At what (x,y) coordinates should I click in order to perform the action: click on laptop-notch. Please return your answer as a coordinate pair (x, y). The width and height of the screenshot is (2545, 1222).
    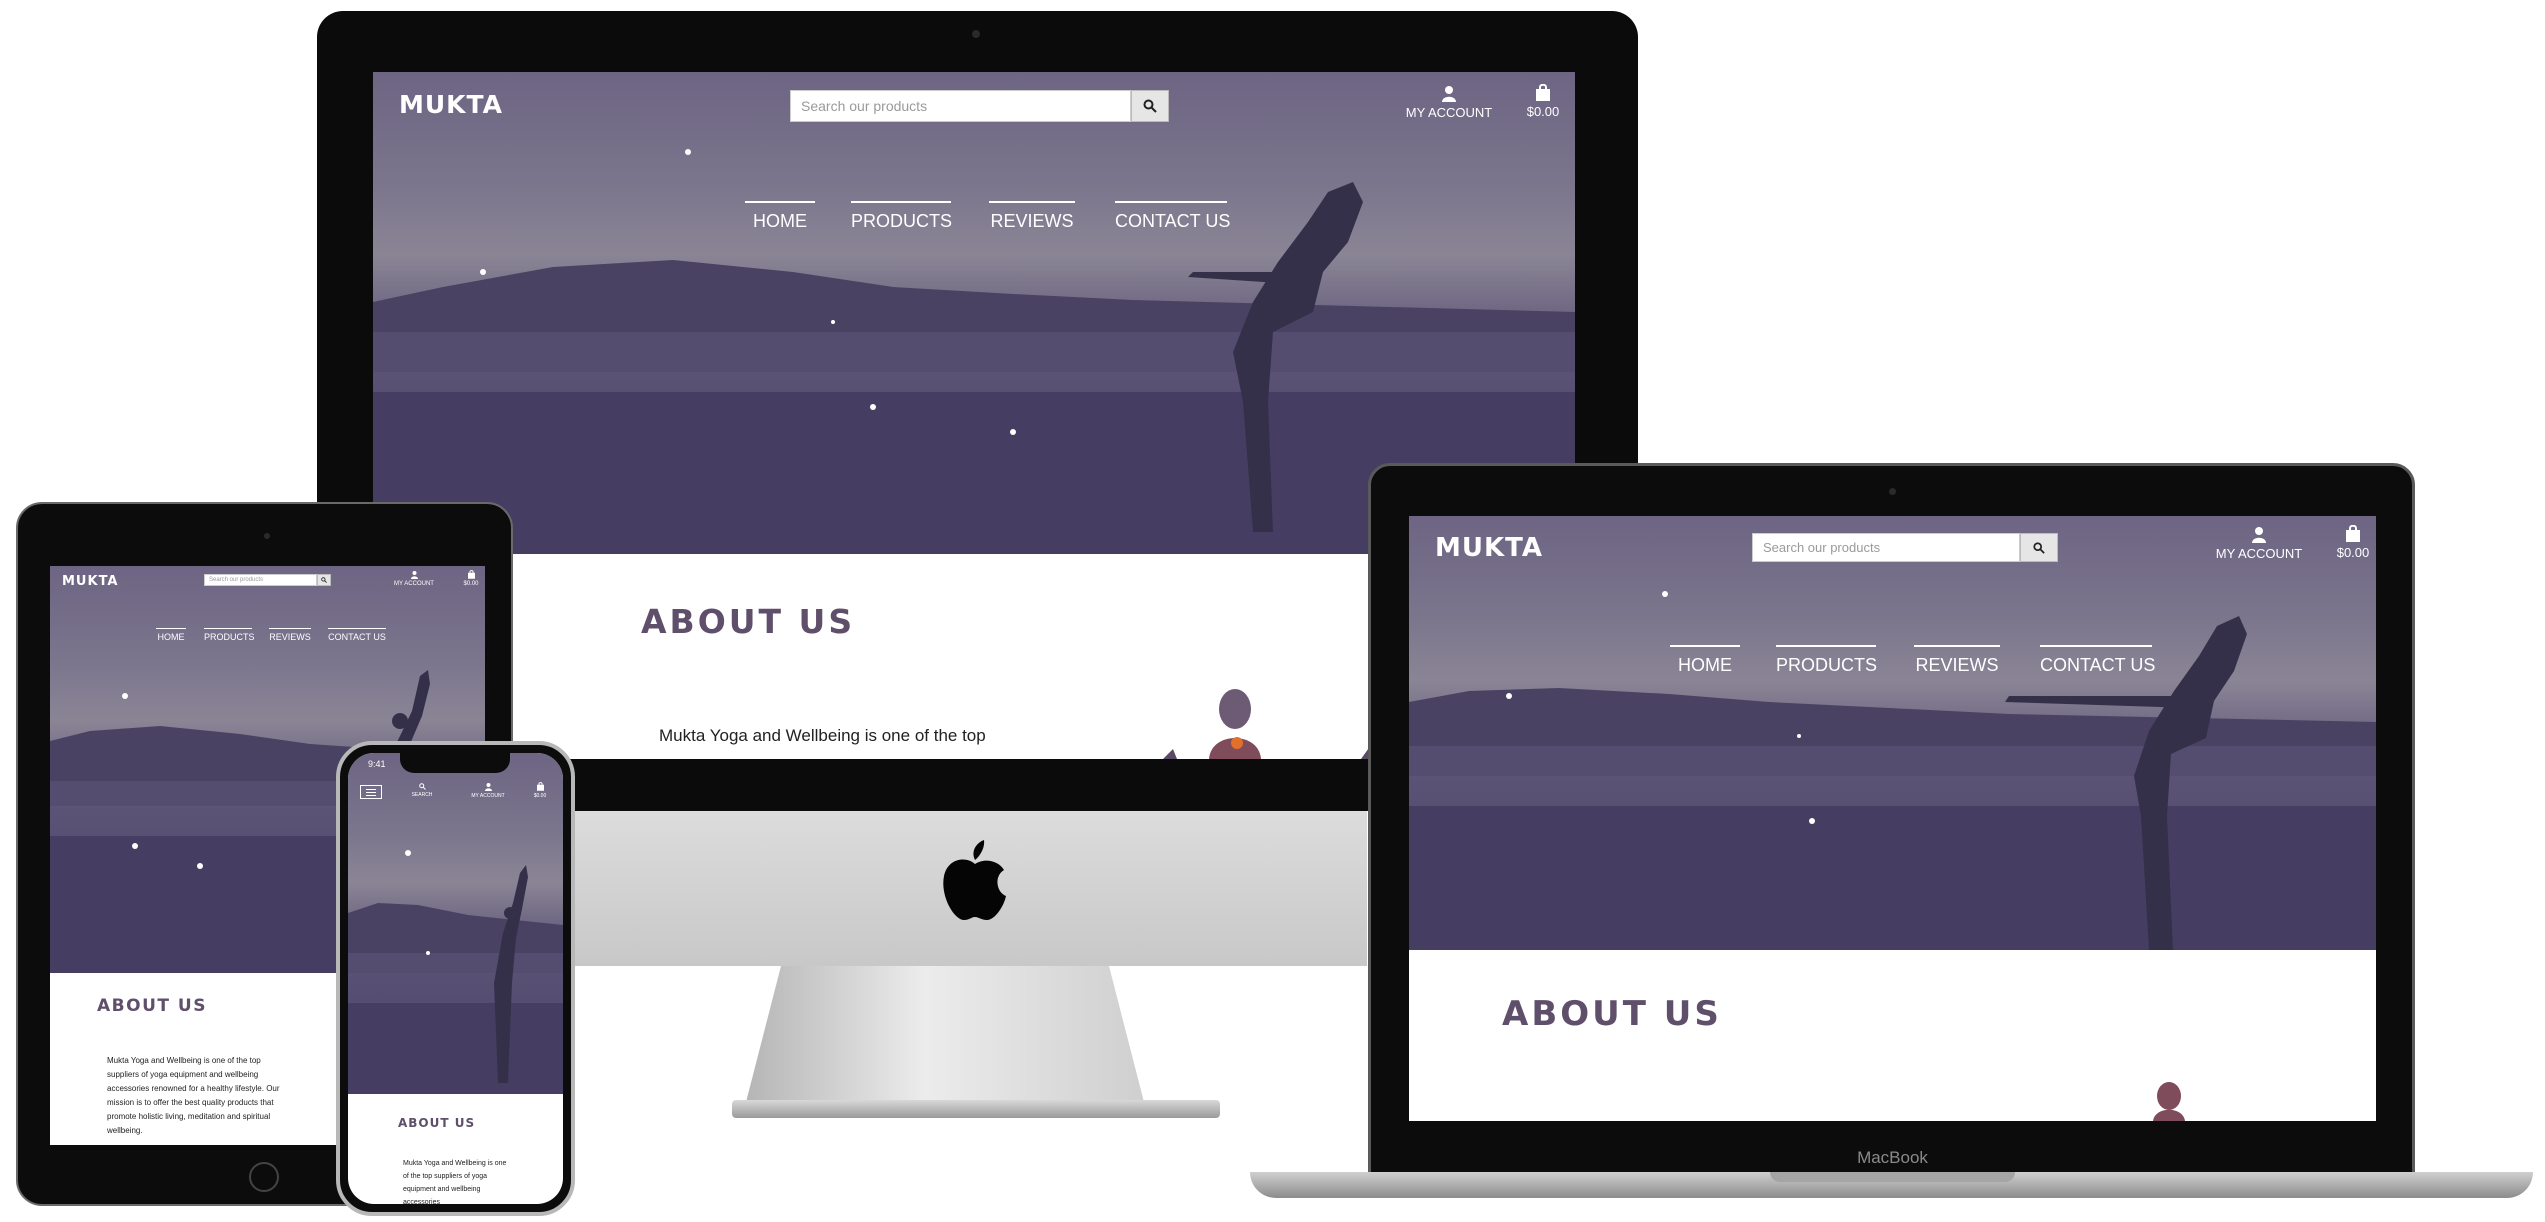
    Looking at the image, I should click on (1892, 1177).